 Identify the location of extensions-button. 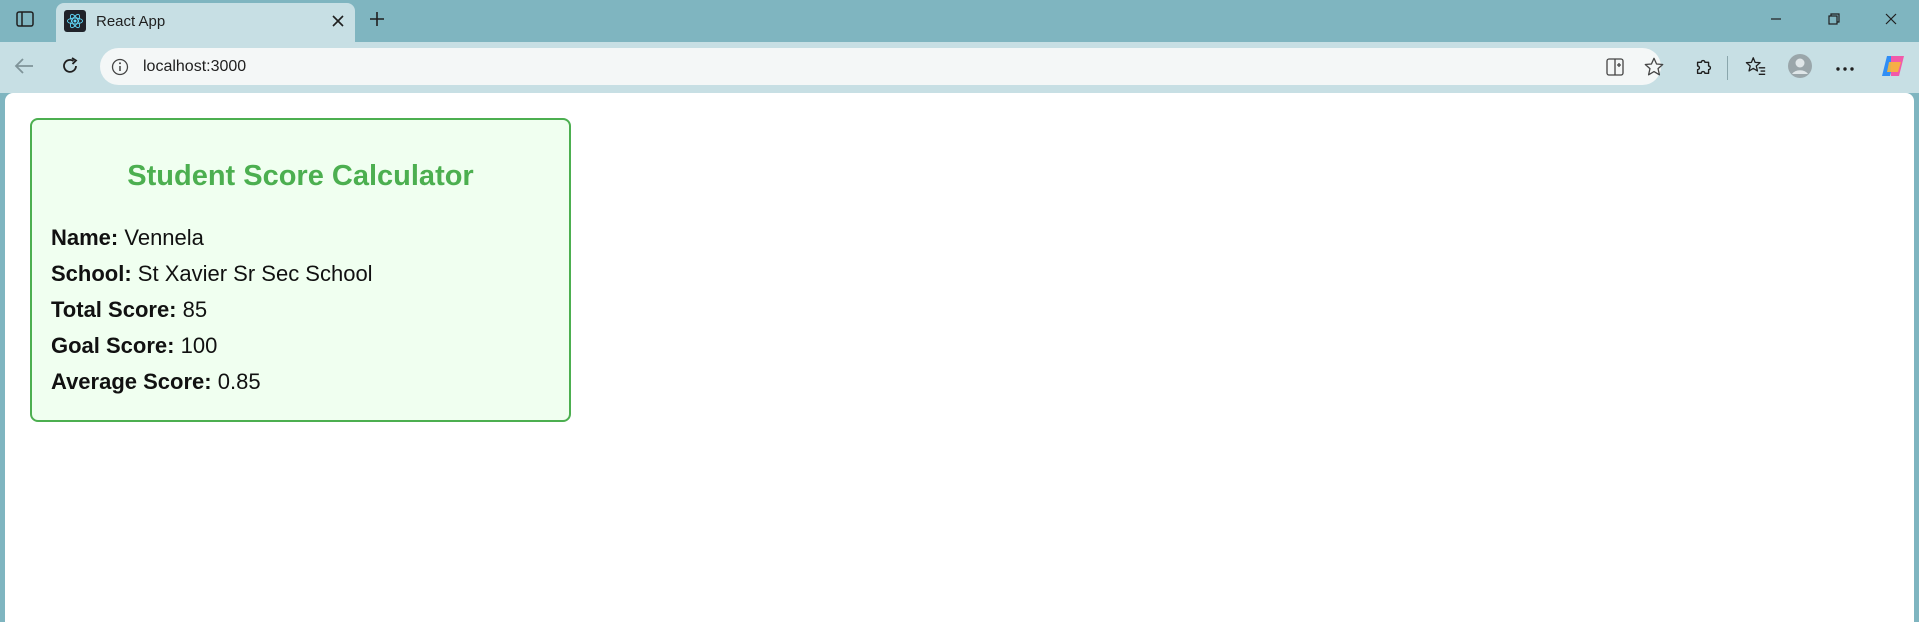
(1704, 68).